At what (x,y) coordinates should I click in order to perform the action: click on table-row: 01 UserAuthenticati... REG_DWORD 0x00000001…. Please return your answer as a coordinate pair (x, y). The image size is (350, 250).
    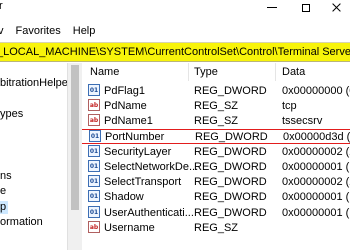
    Looking at the image, I should click on (216, 212).